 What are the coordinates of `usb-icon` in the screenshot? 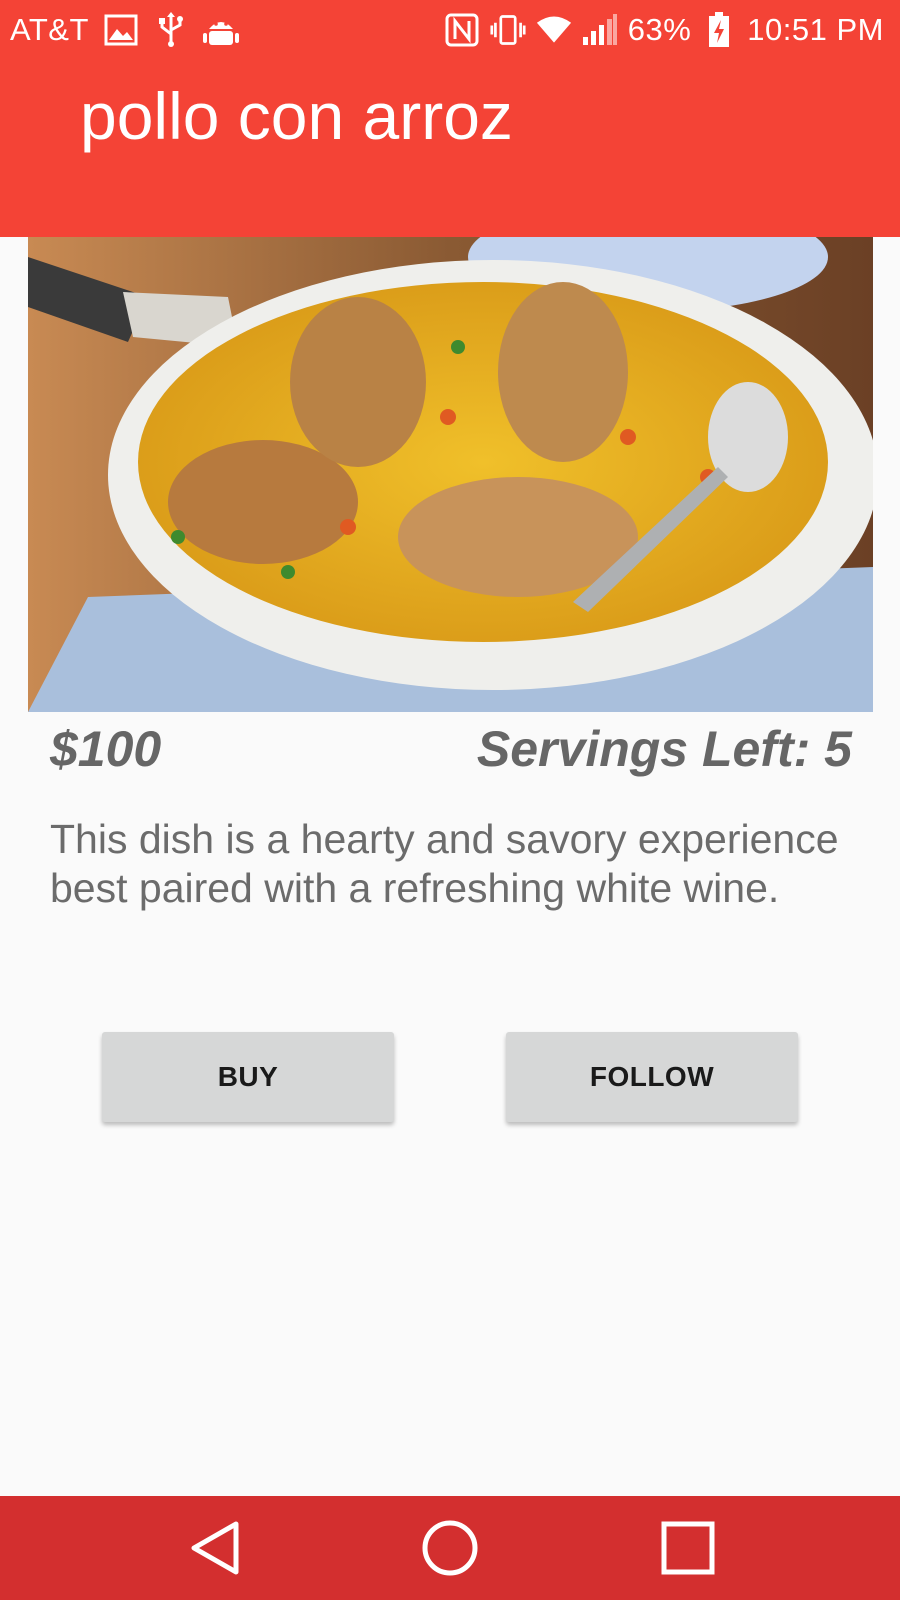 It's located at (171, 30).